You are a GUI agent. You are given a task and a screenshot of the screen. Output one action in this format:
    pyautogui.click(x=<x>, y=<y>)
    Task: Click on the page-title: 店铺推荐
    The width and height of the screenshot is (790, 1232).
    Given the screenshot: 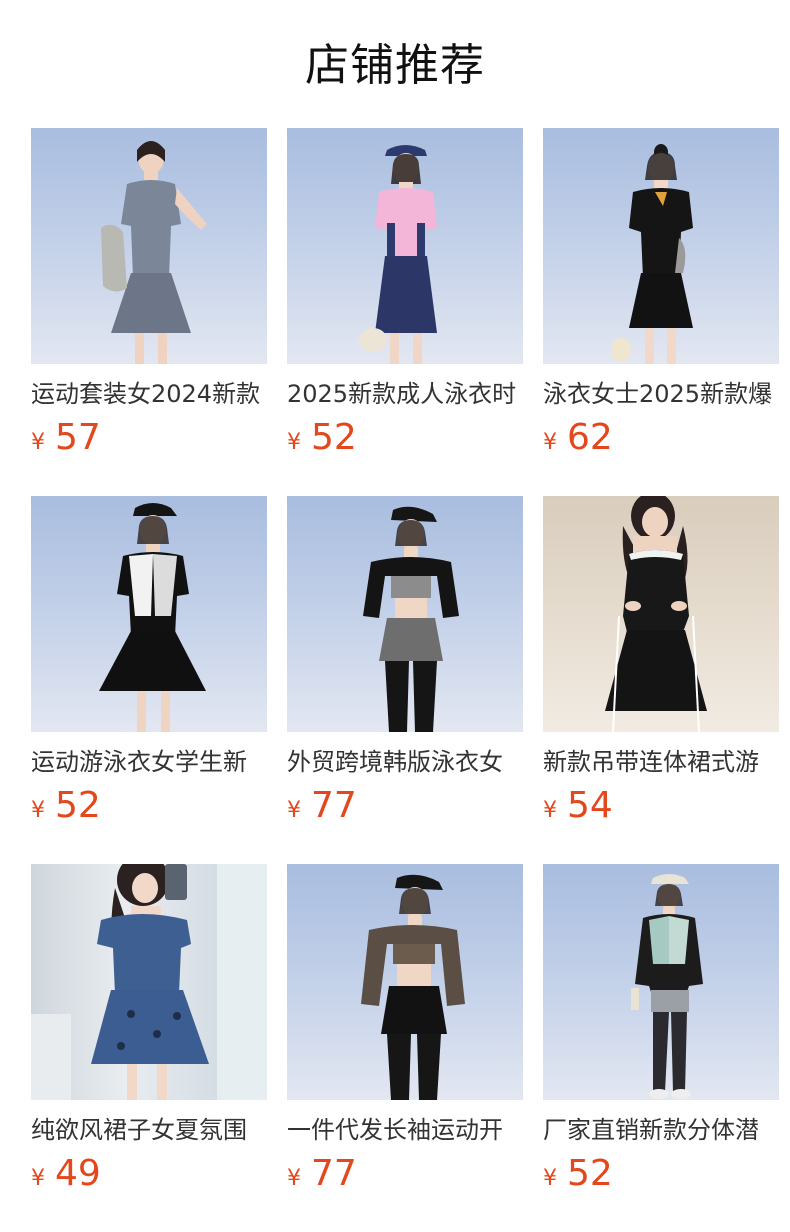 What is the action you would take?
    pyautogui.click(x=395, y=65)
    